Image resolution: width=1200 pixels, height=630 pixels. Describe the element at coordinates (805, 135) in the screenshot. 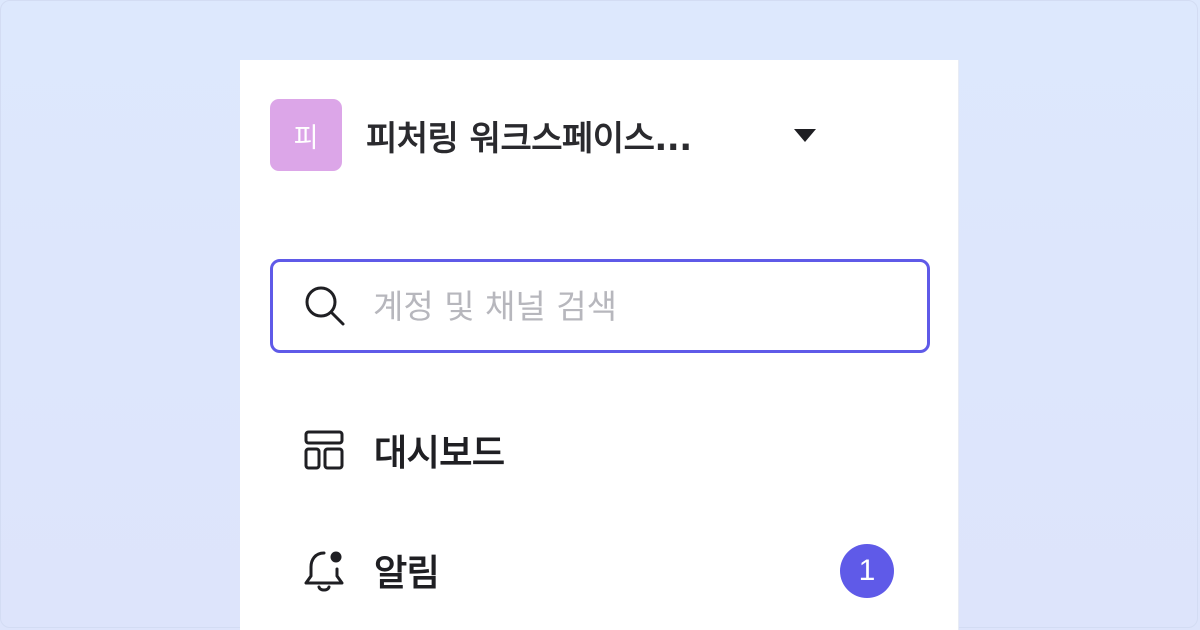

I see `caret-down-icon` at that location.